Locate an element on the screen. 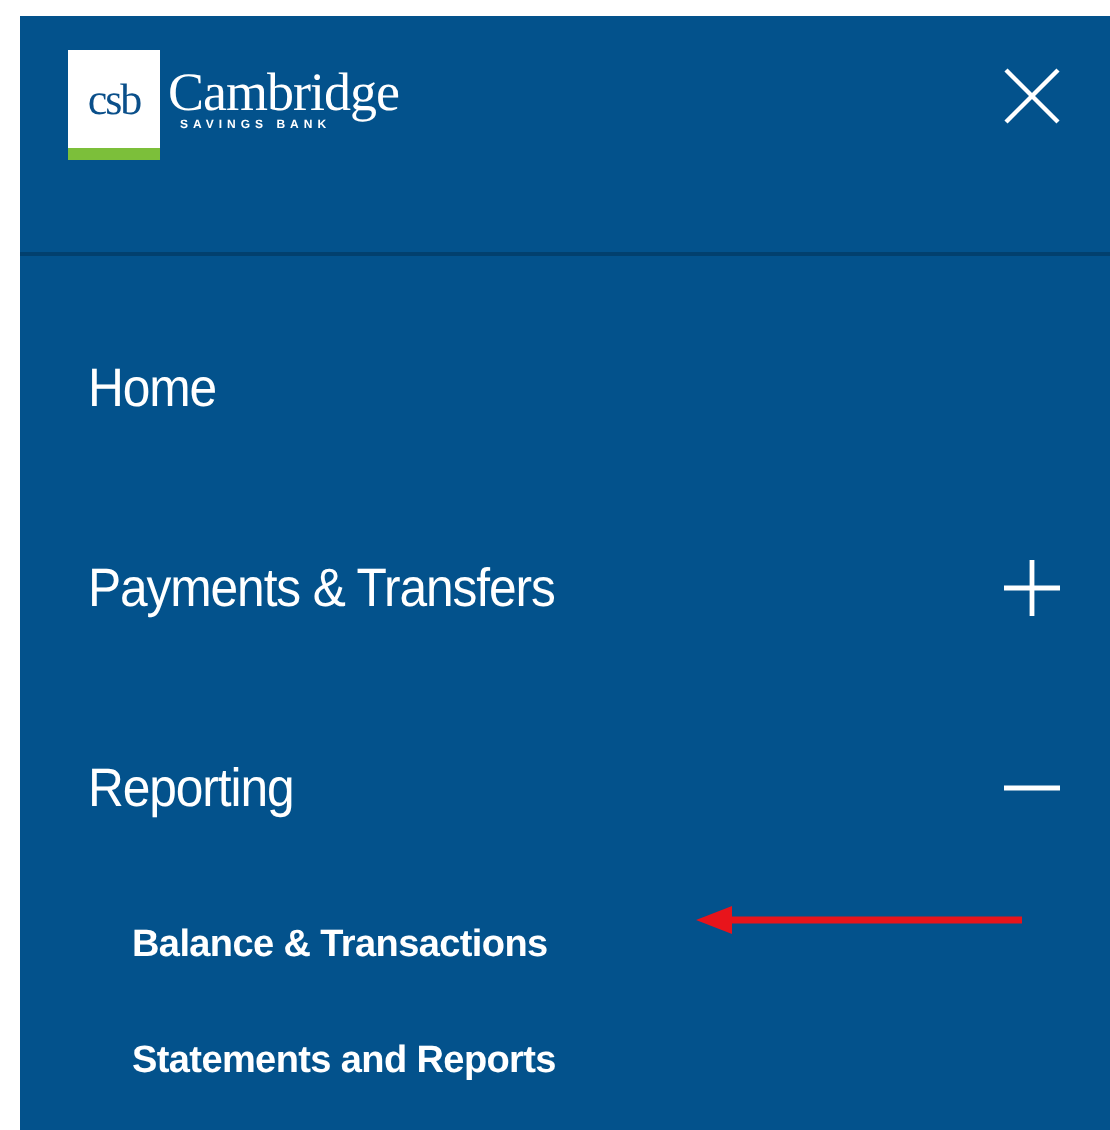 This screenshot has height=1130, width=1110. menu-item: Home is located at coordinates (152, 388).